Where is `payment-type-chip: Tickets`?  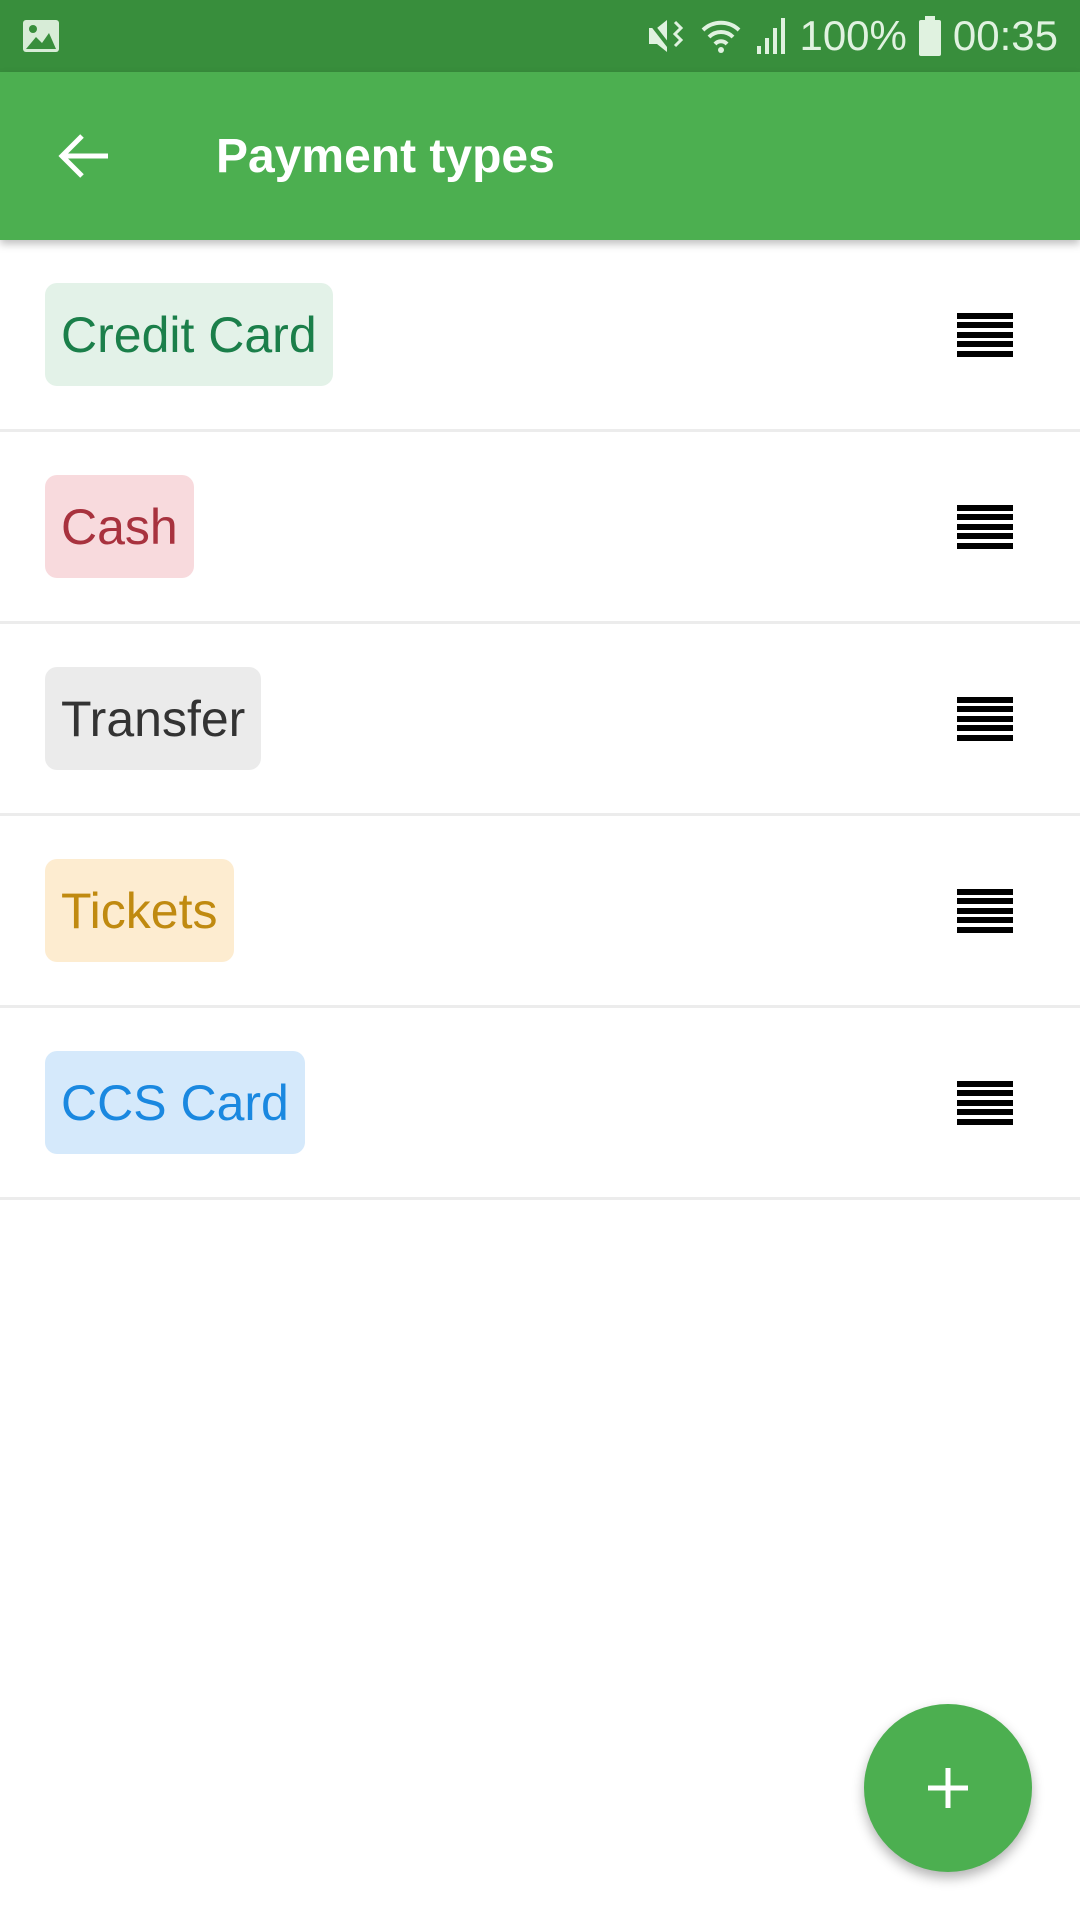 payment-type-chip: Tickets is located at coordinates (139, 910).